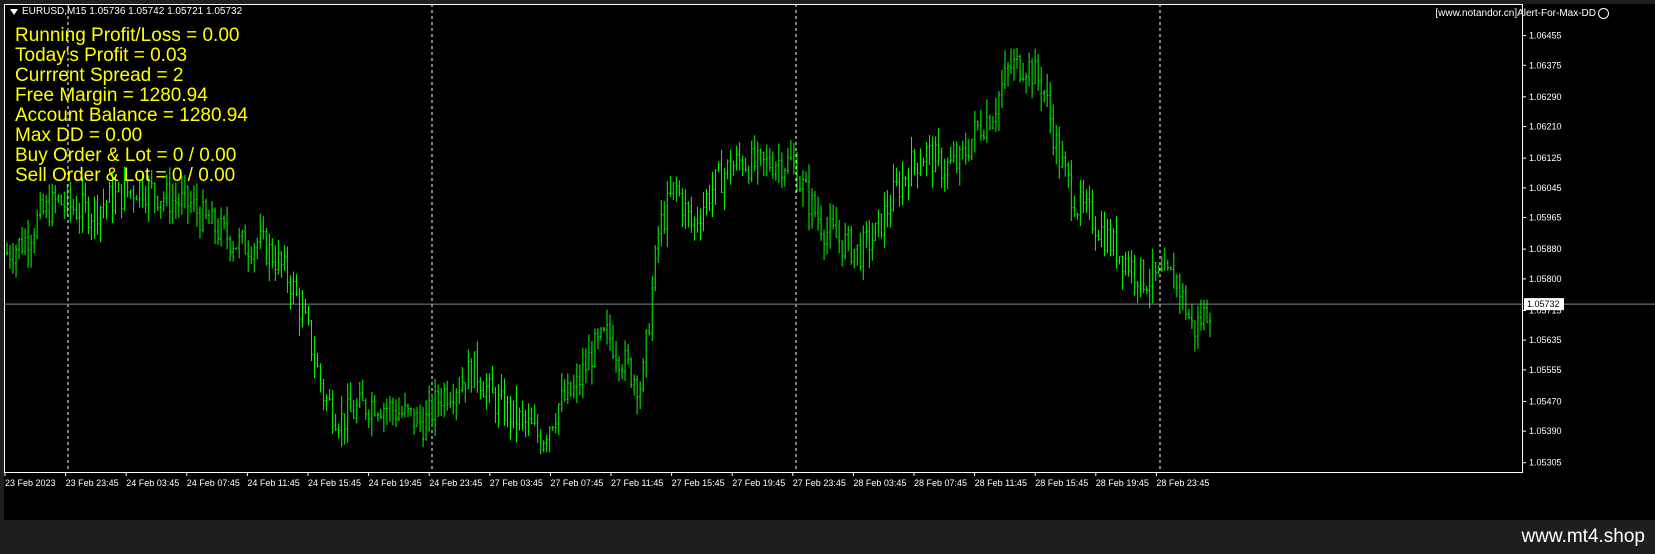  I want to click on time-tick-label: 27 Feb 07:45, so click(576, 483).